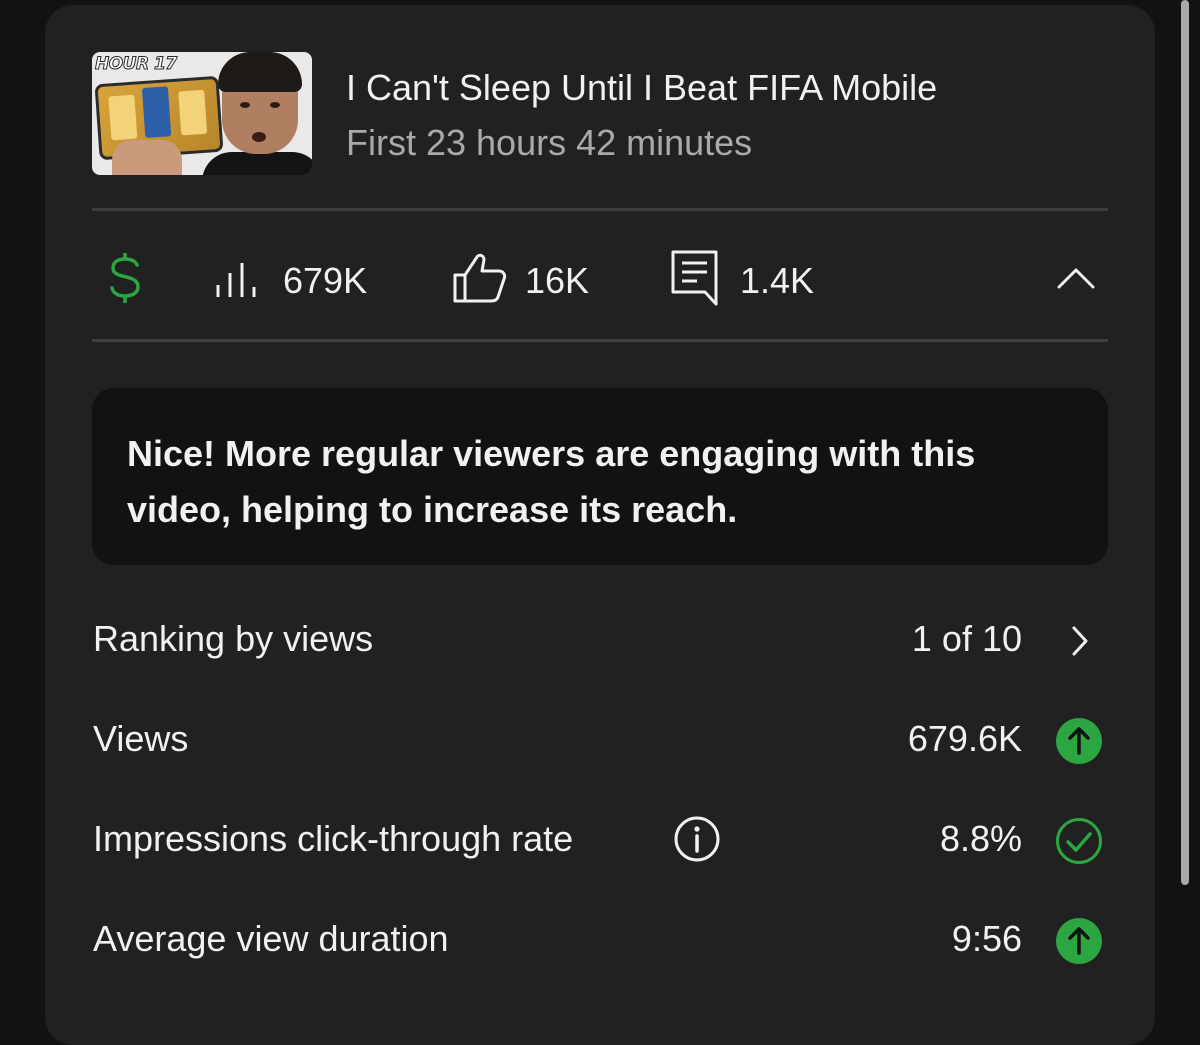 This screenshot has width=1200, height=1045. Describe the element at coordinates (125, 279) in the screenshot. I see `dollar-icon` at that location.